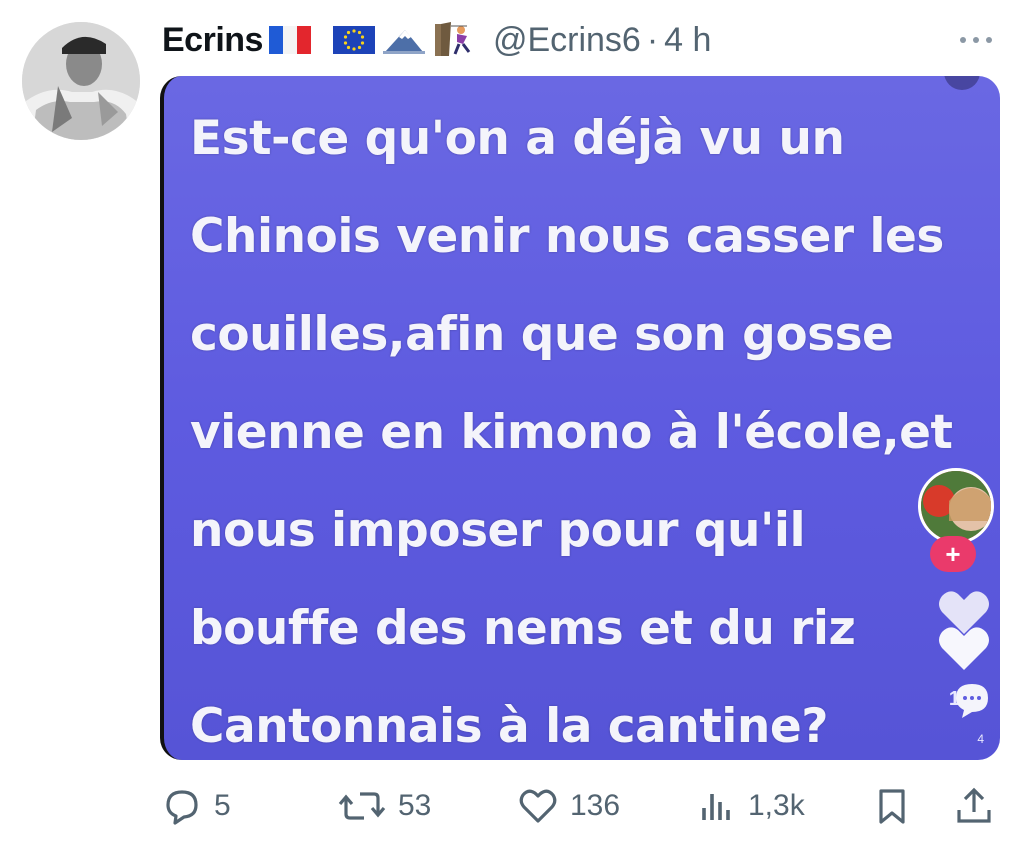 This screenshot has height=853, width=1024. I want to click on author-badges, so click(371, 40).